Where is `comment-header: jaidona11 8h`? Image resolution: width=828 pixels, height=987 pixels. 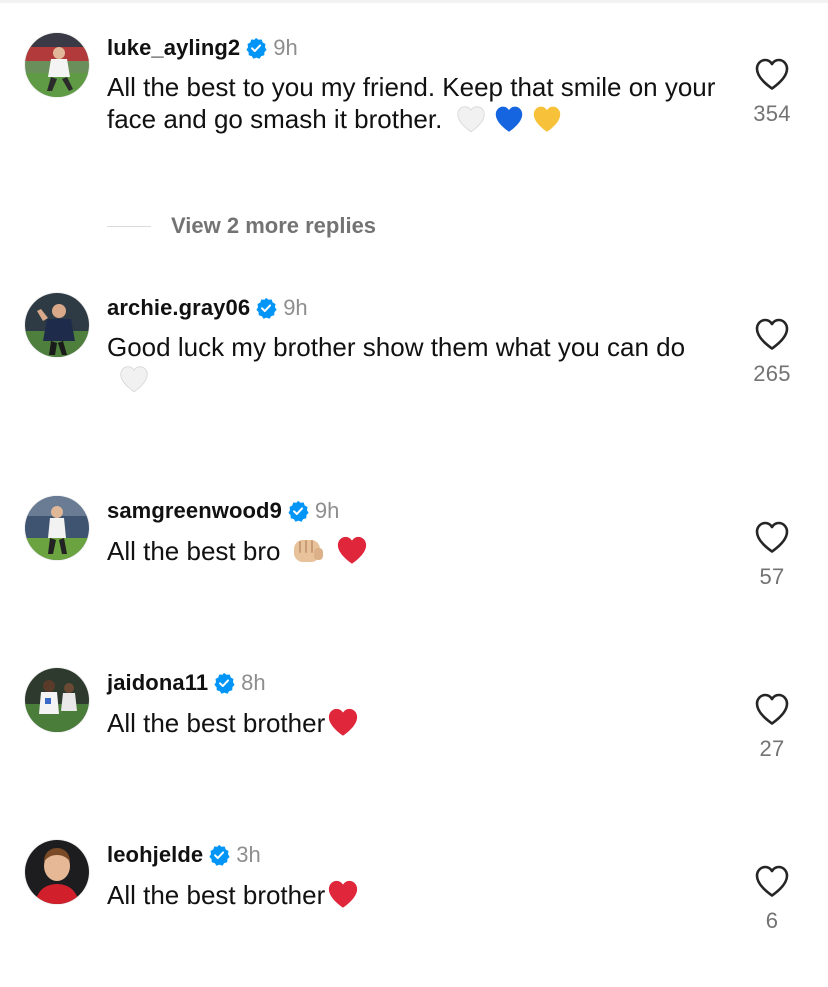
comment-header: jaidona11 8h is located at coordinates (186, 683).